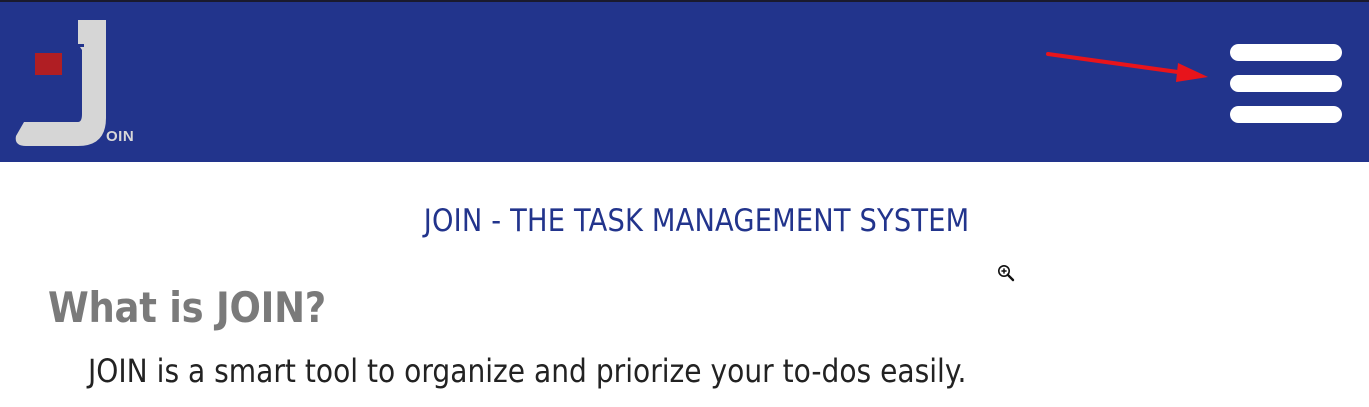  I want to click on hamburger-menu-icon, so click(1286, 52).